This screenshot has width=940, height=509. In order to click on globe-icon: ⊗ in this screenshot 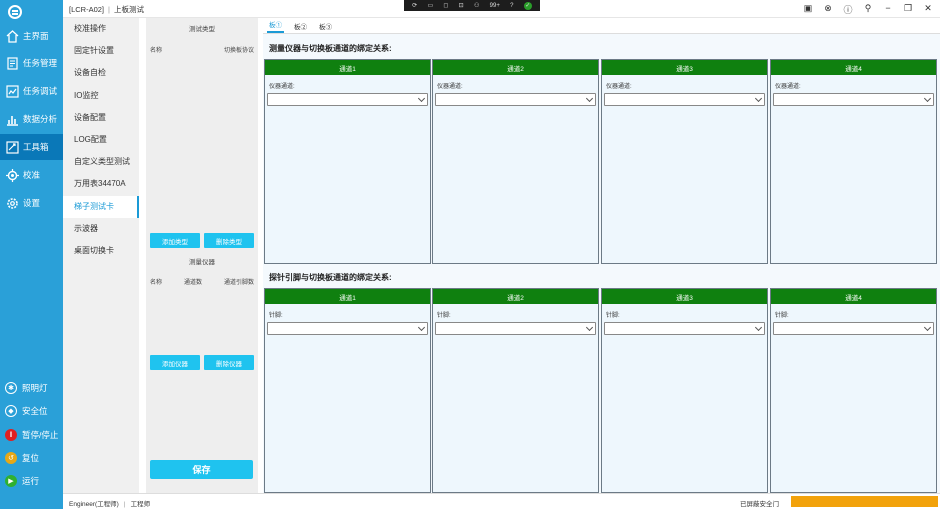, I will do `click(828, 9)`.